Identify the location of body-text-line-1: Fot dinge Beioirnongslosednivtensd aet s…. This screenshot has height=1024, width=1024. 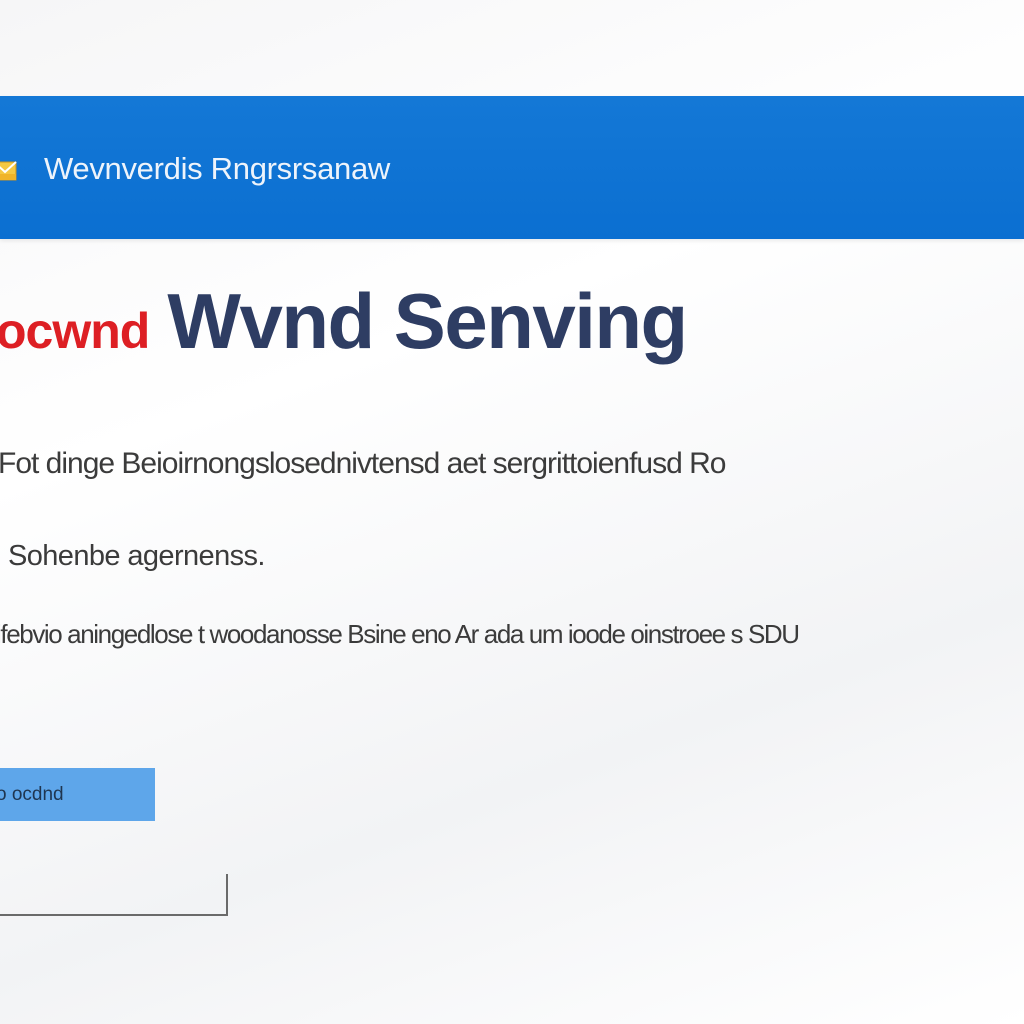
(363, 463).